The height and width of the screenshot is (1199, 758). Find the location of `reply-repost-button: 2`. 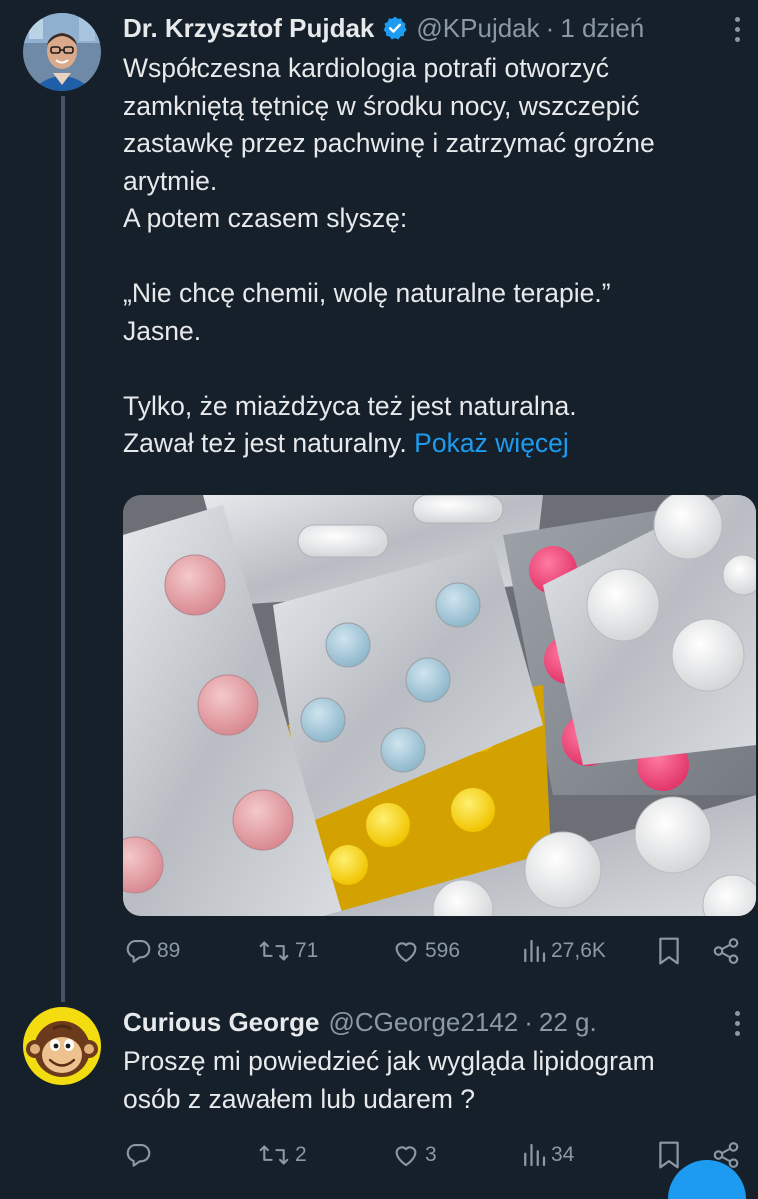

reply-repost-button: 2 is located at coordinates (282, 1155).